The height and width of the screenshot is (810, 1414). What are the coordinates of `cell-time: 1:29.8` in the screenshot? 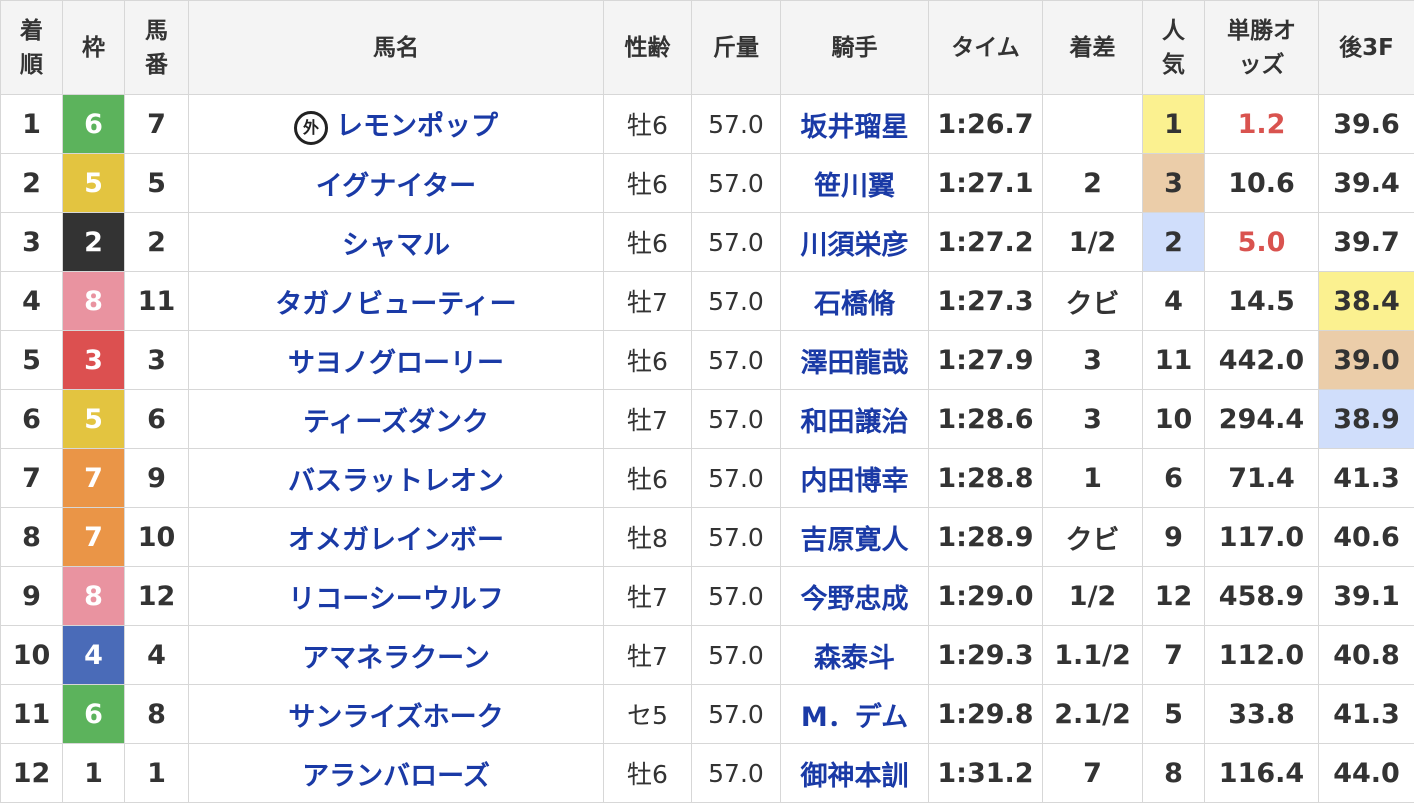 It's located at (985, 714).